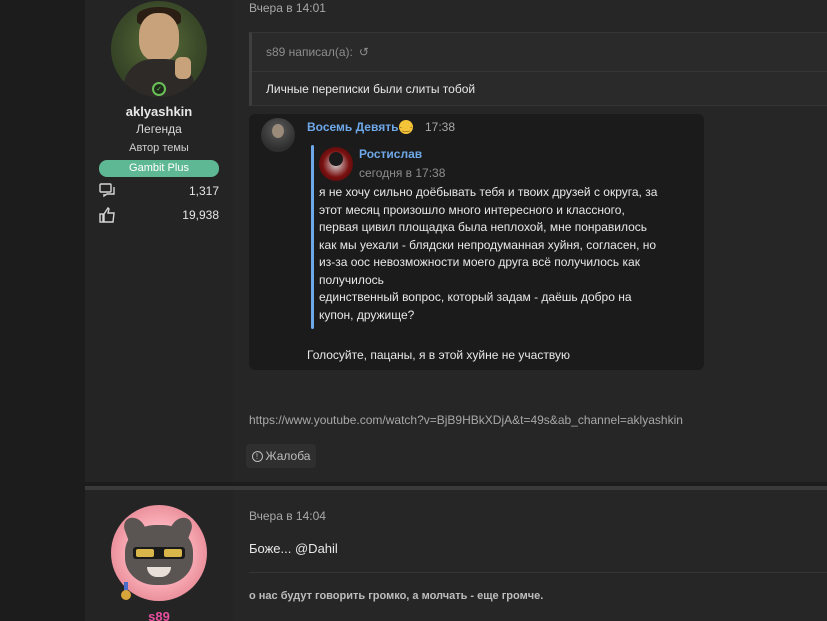 This screenshot has width=827, height=621. I want to click on likes-stat: 19,938, so click(159, 215).